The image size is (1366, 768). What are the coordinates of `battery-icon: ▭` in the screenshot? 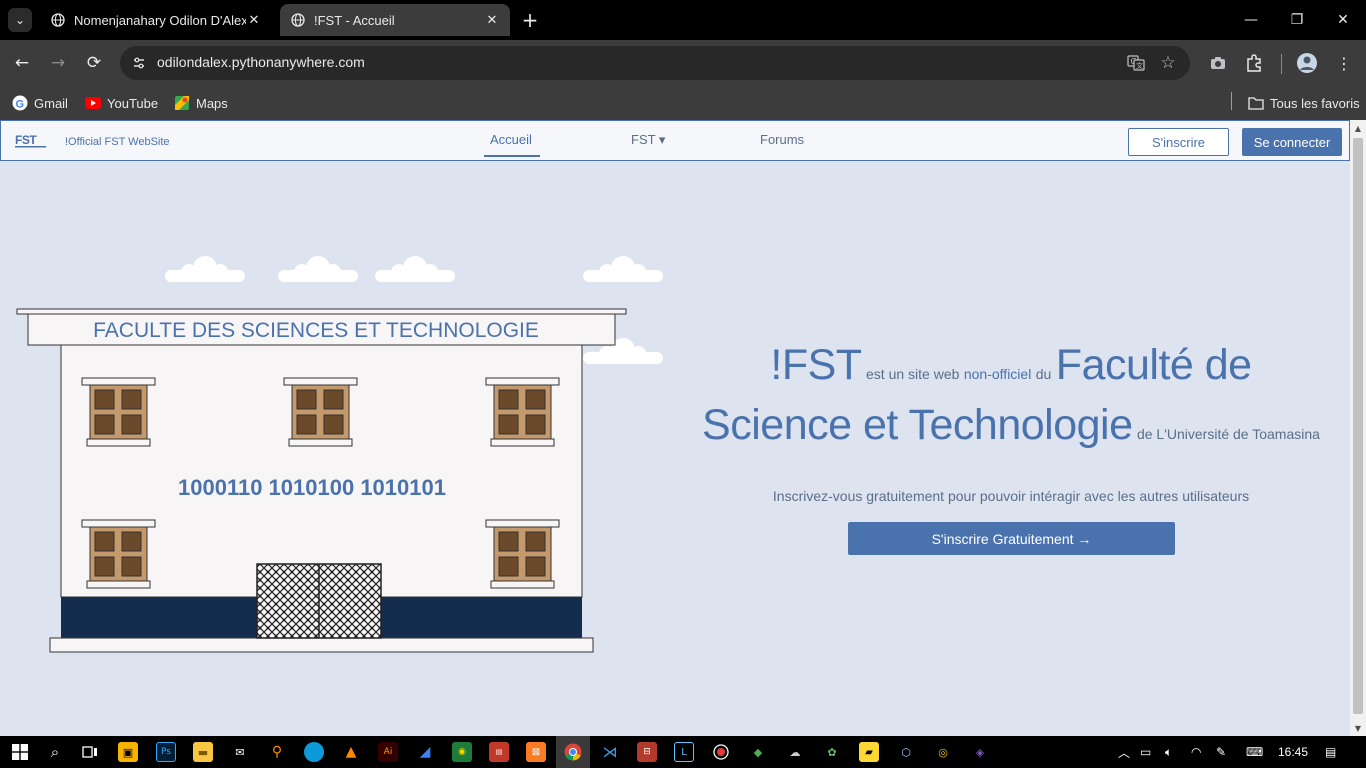 It's located at (1145, 752).